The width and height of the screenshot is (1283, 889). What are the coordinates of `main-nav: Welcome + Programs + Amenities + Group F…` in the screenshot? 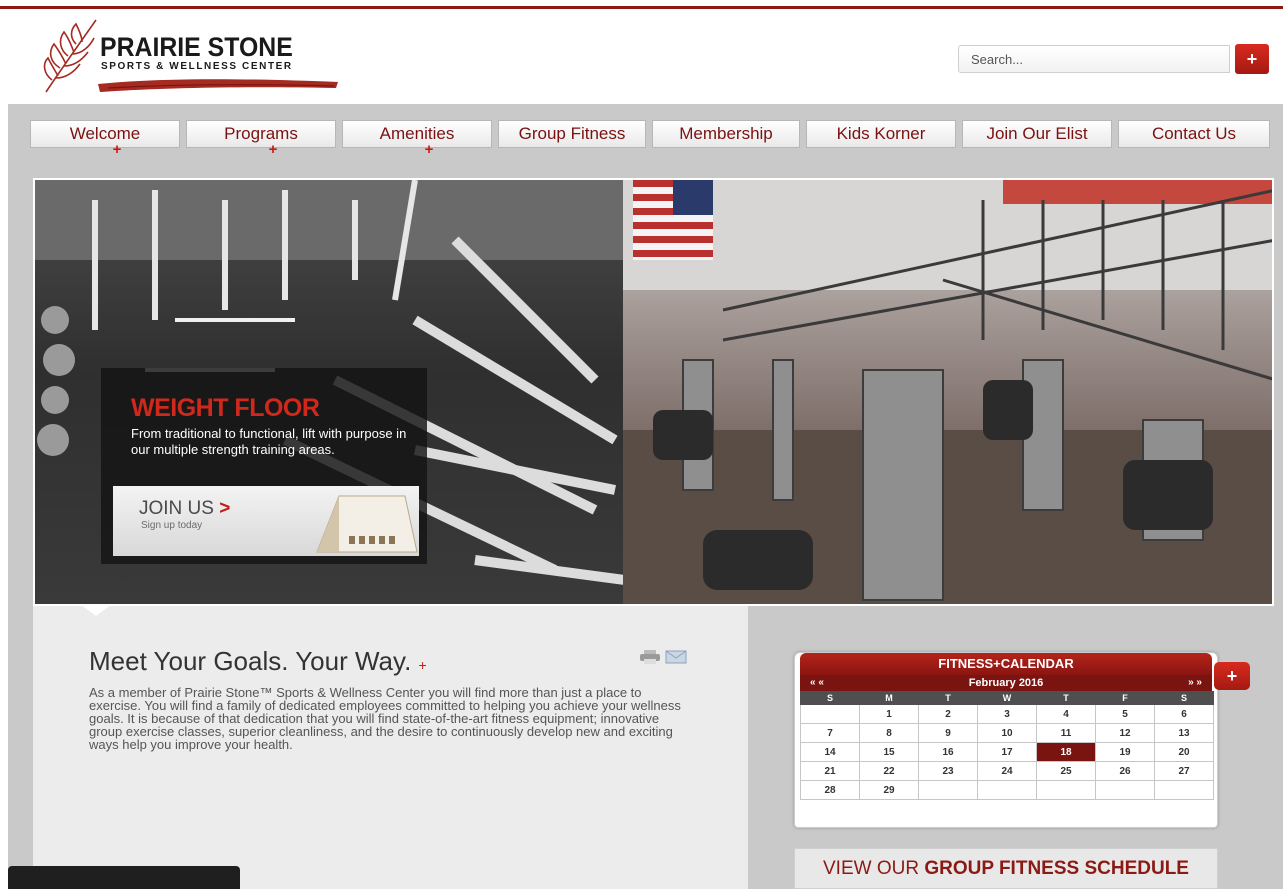 It's located at (652, 138).